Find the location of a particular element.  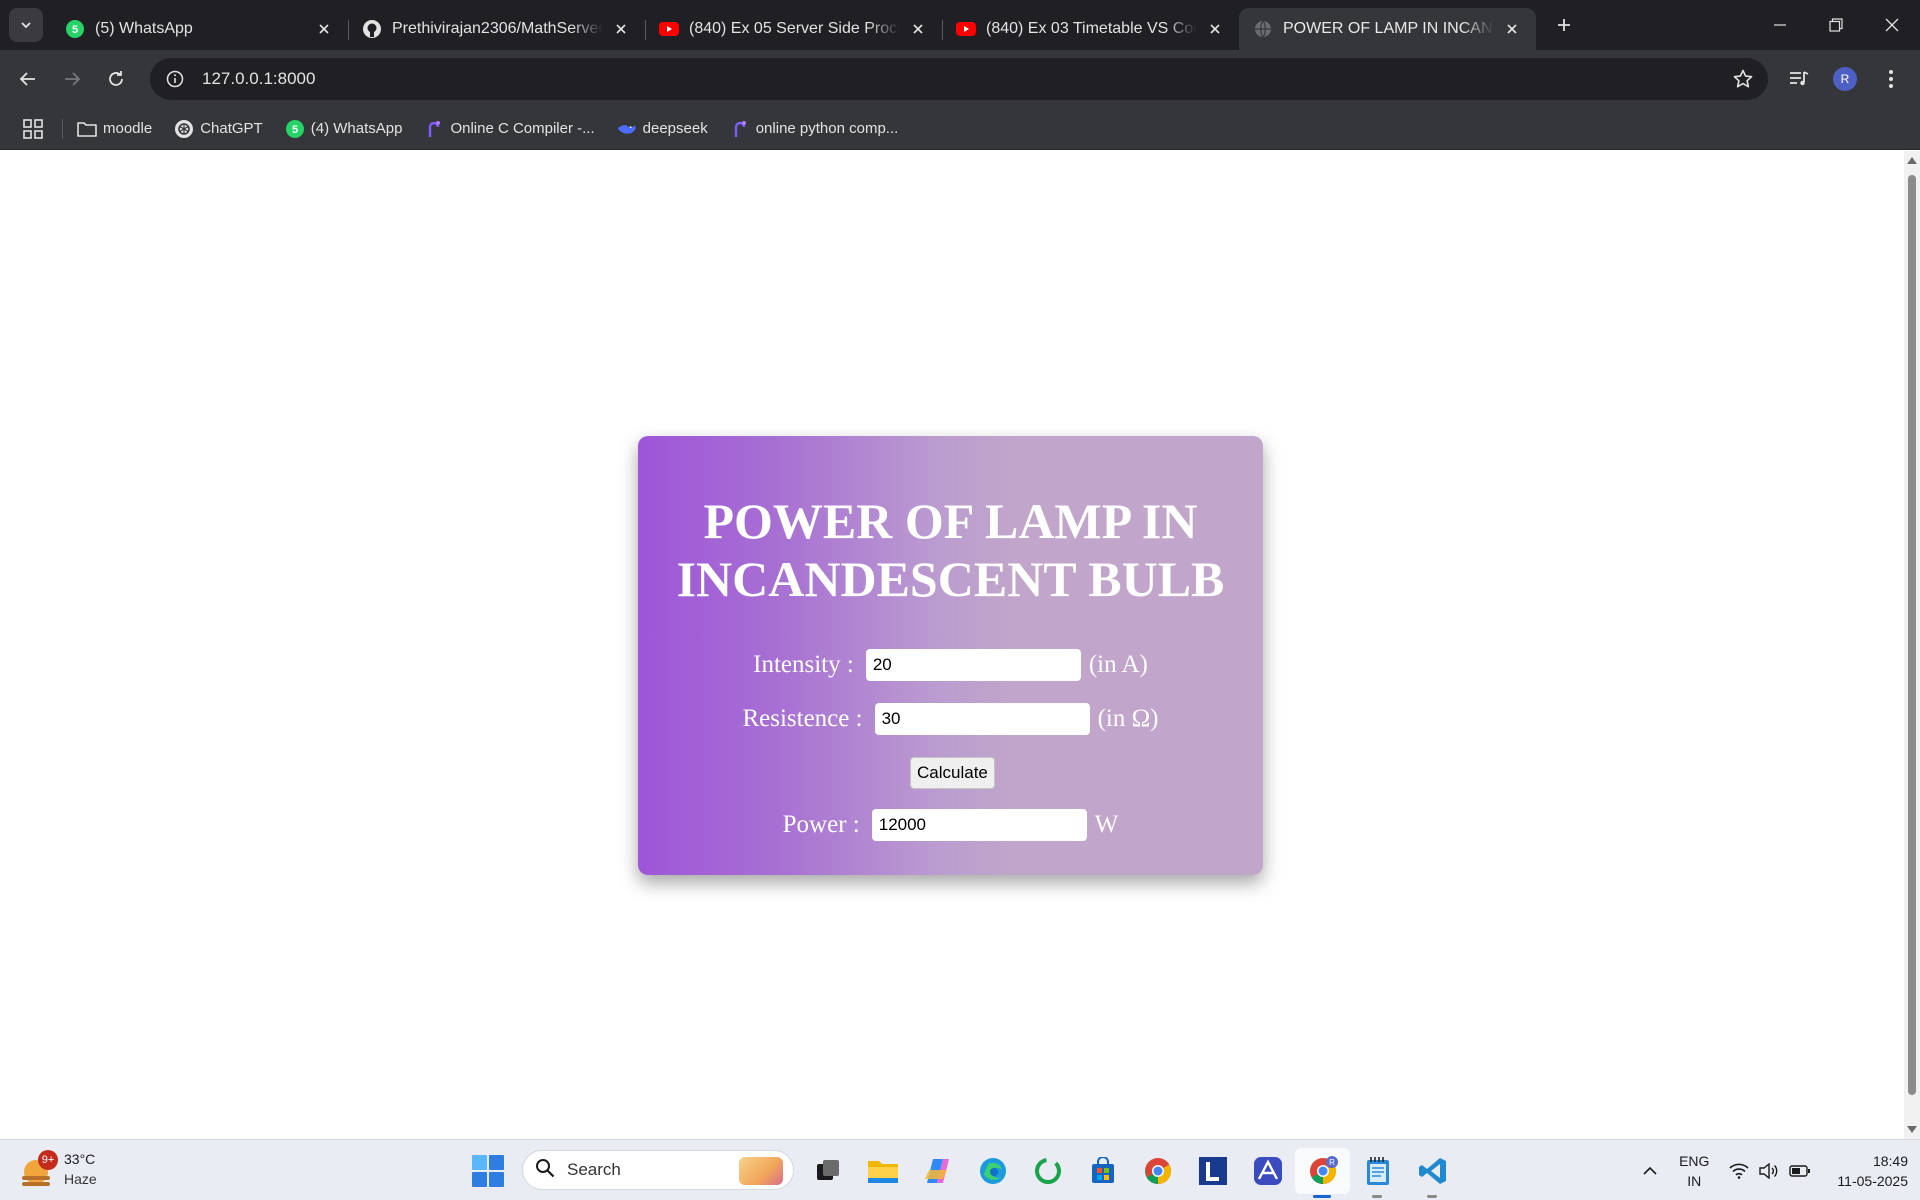

resistance-row: Resistence : (in Ω) is located at coordinates (950, 719).